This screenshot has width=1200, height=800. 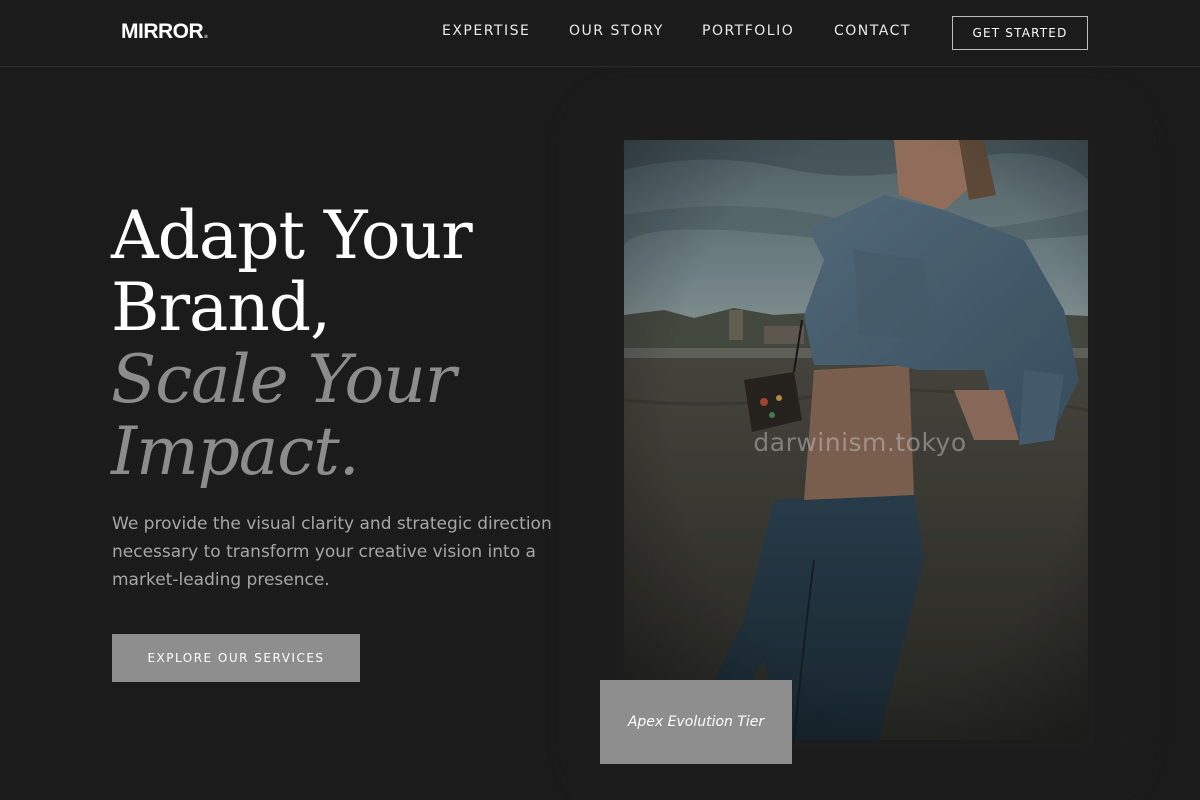 What do you see at coordinates (283, 379) in the screenshot?
I see `hero-headline-line-3: Scale Your` at bounding box center [283, 379].